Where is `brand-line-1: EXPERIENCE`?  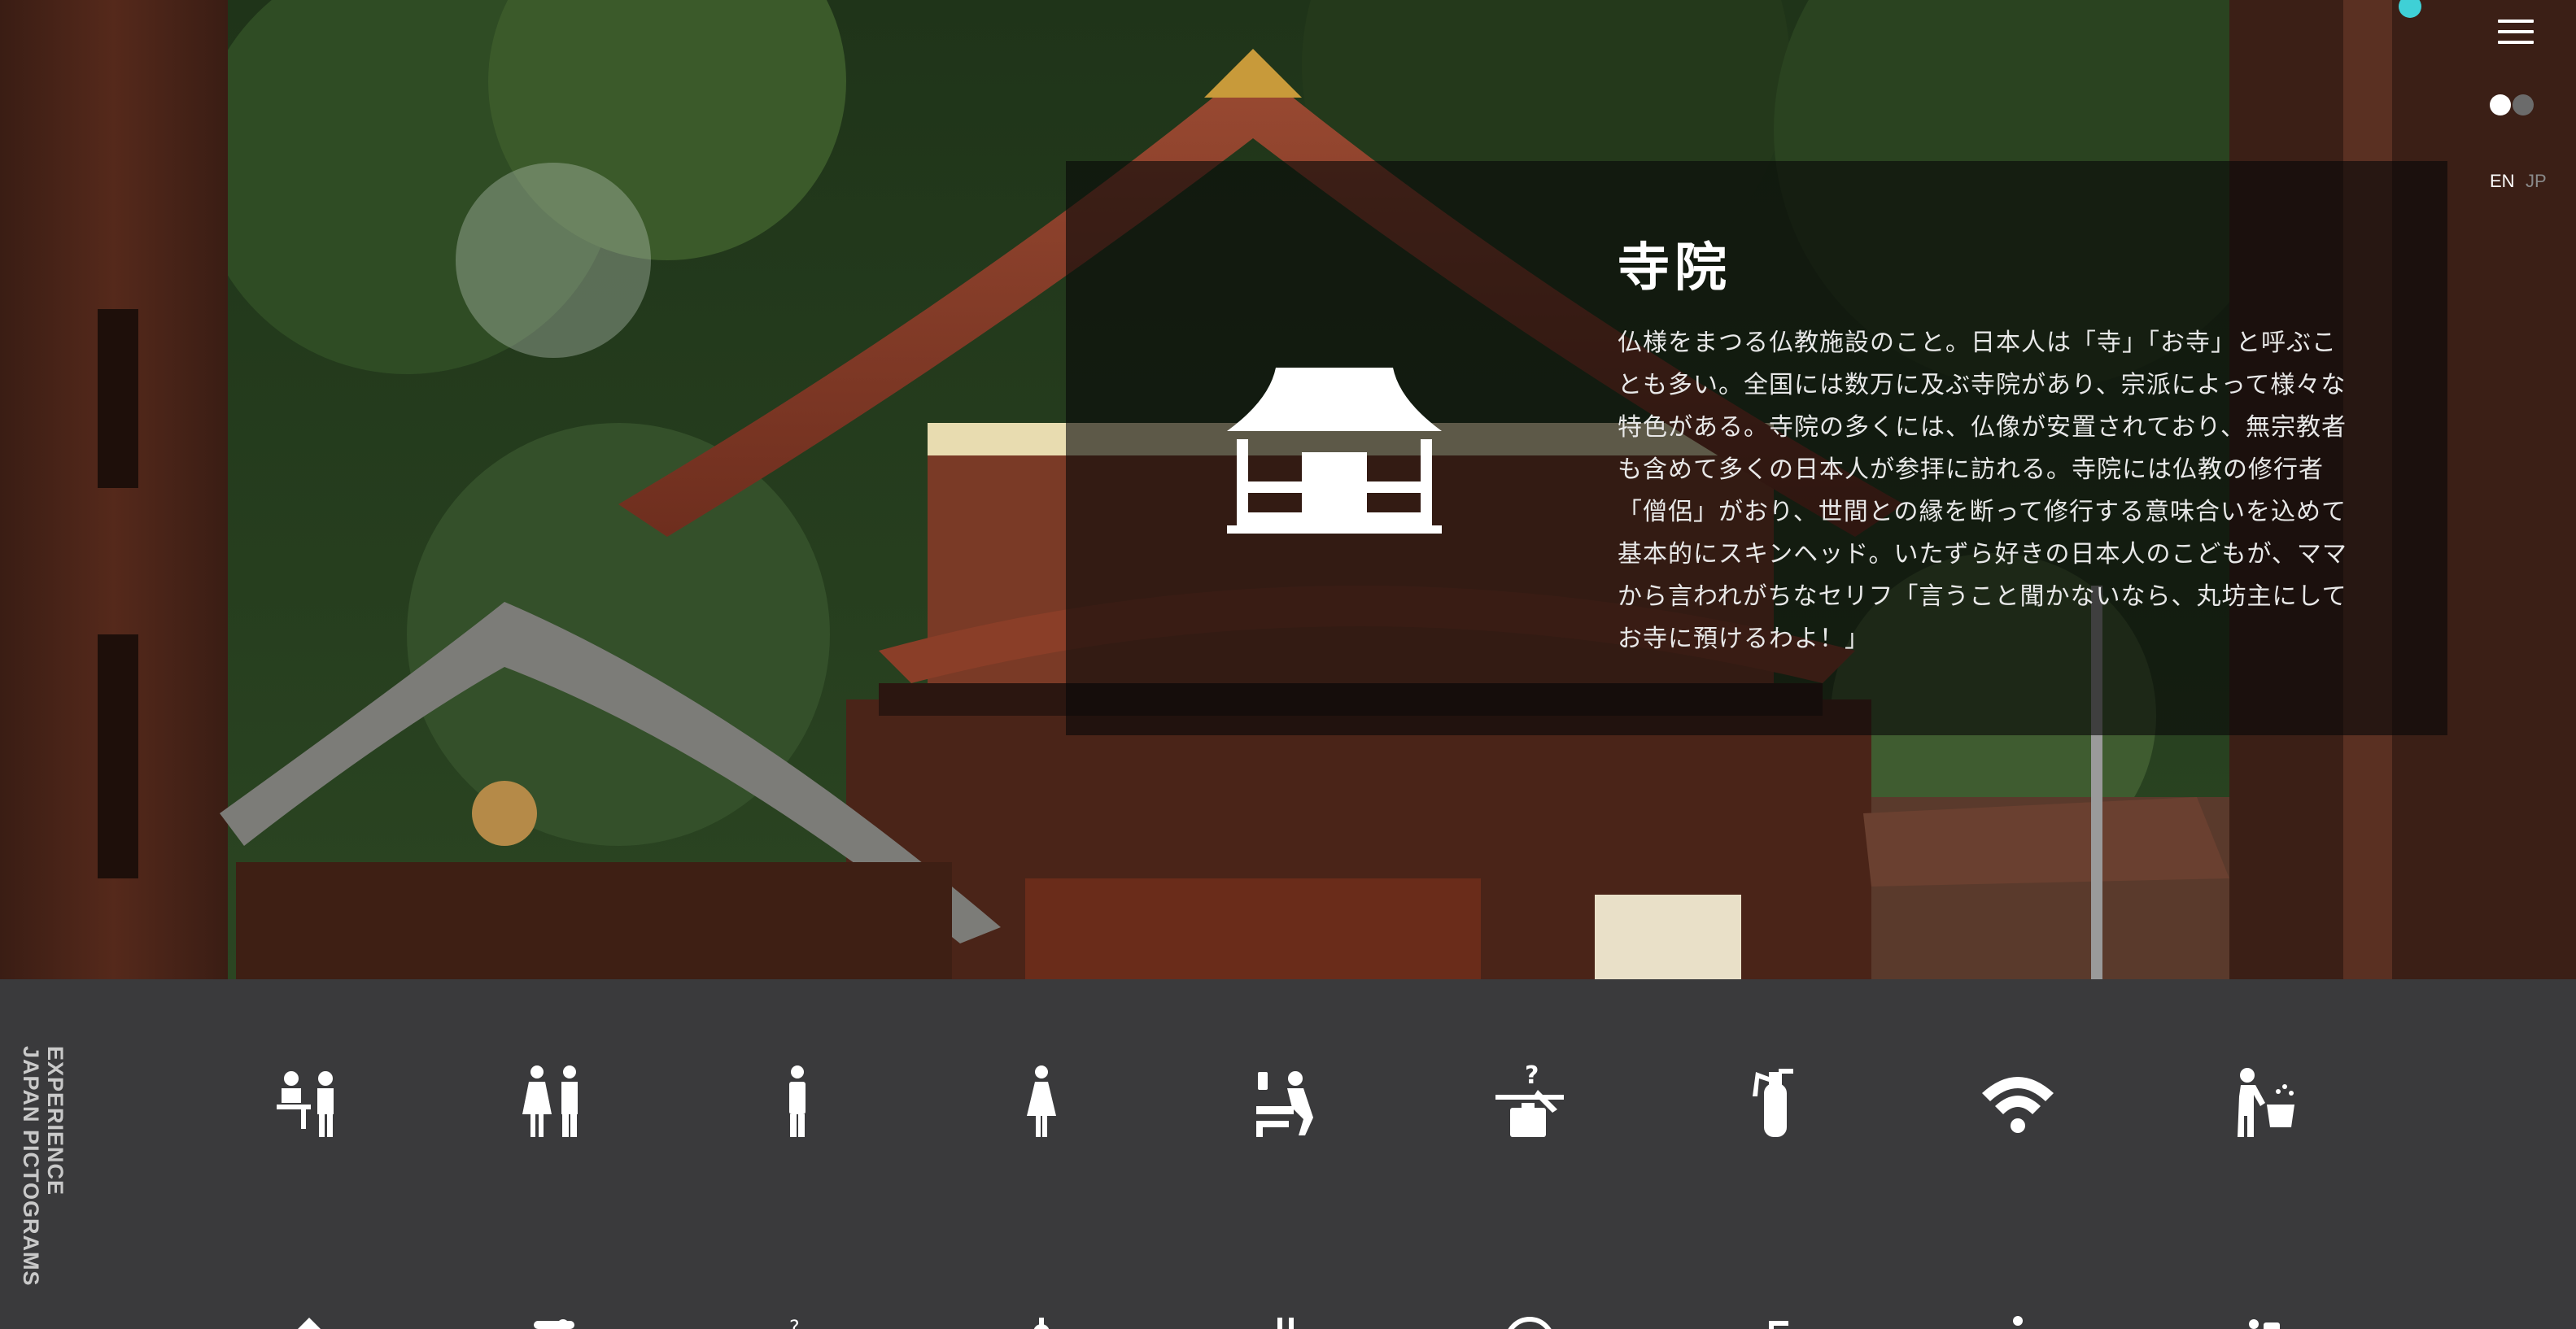 brand-line-1: EXPERIENCE is located at coordinates (55, 1121).